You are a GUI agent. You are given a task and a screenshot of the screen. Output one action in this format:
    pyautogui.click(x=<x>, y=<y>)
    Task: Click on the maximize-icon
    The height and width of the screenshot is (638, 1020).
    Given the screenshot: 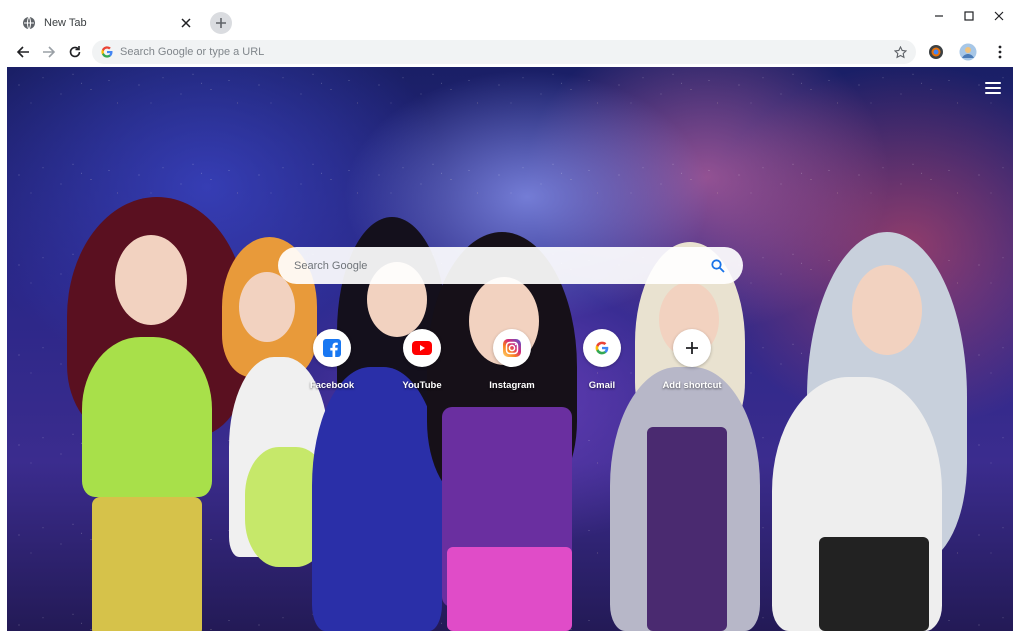 What is the action you would take?
    pyautogui.click(x=969, y=16)
    